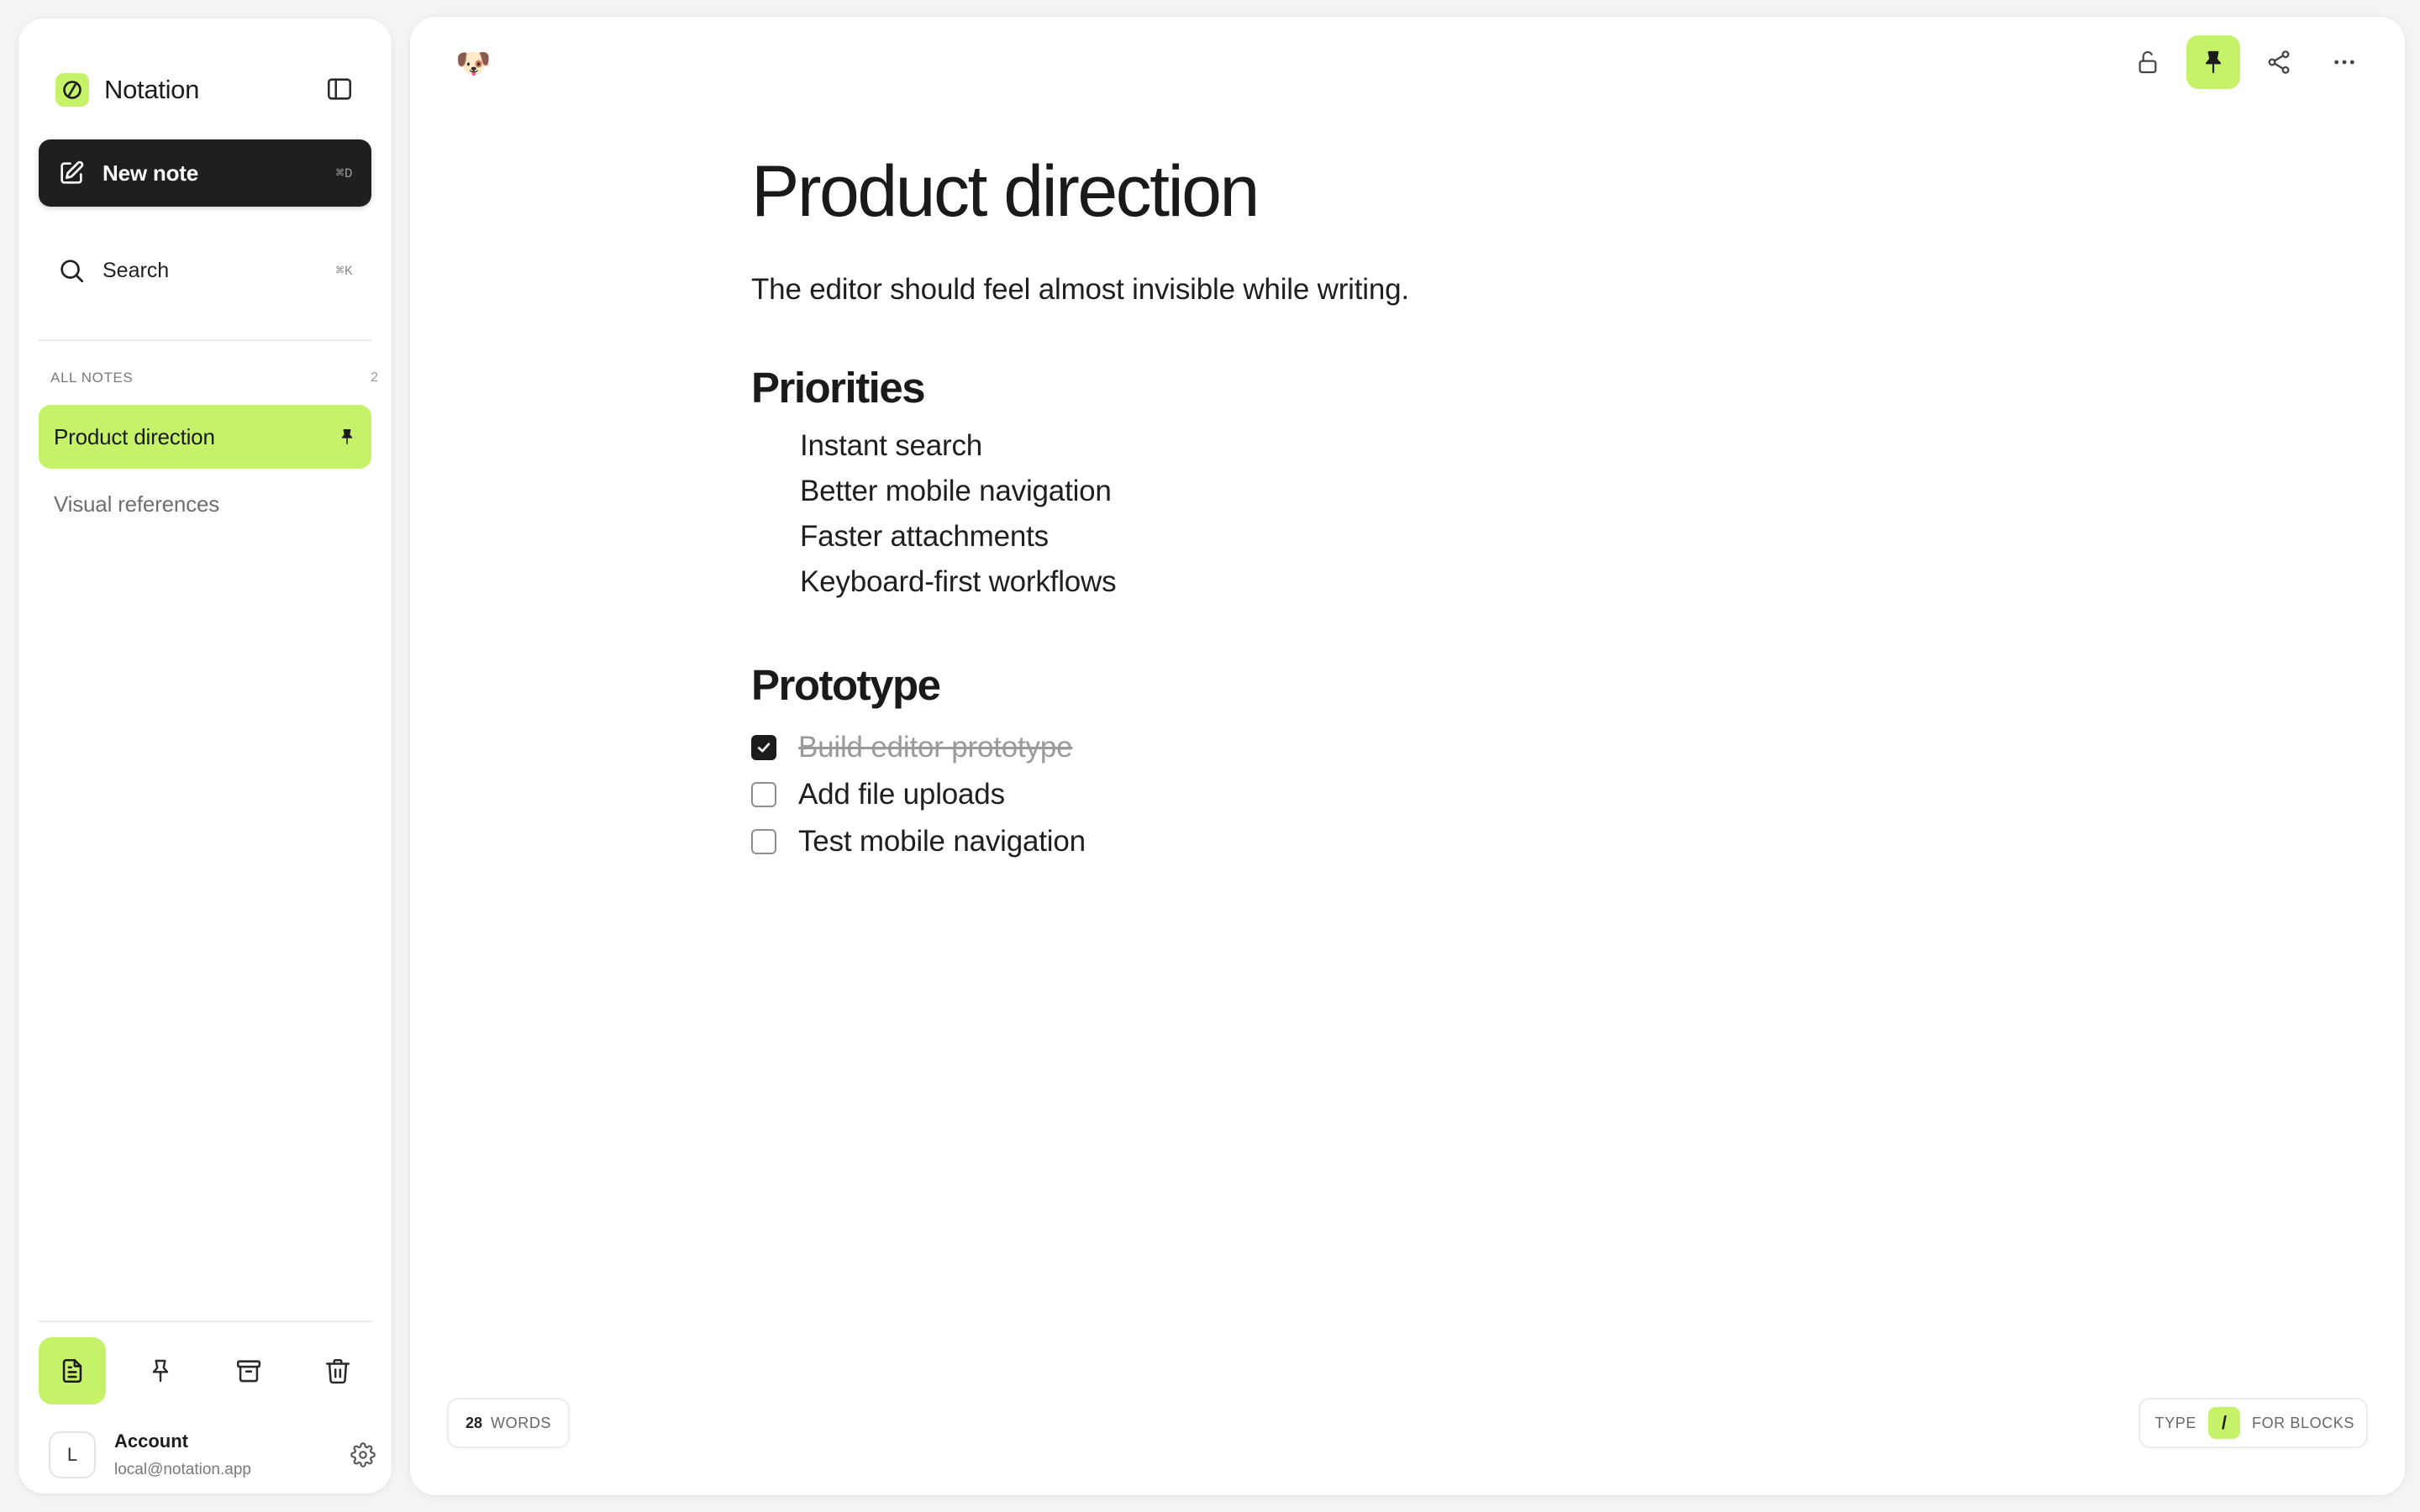 The image size is (2420, 1512). I want to click on note-toolbar, so click(2240, 62).